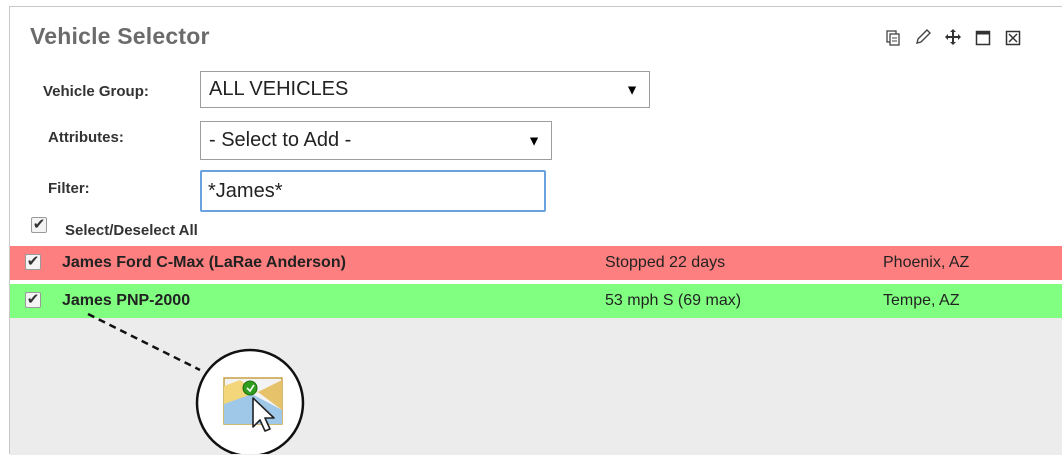 The height and width of the screenshot is (455, 1062). Describe the element at coordinates (280, 140) in the screenshot. I see `attributes-value: - Select to Add -` at that location.